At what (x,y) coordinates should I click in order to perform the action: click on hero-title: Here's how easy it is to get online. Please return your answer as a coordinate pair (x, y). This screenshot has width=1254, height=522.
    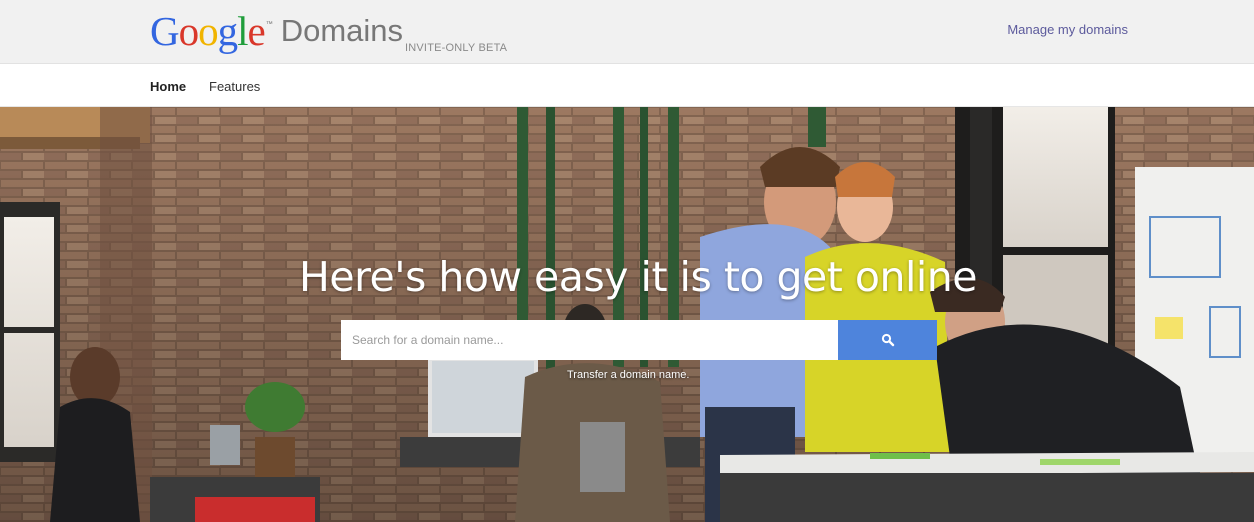
    Looking at the image, I should click on (638, 277).